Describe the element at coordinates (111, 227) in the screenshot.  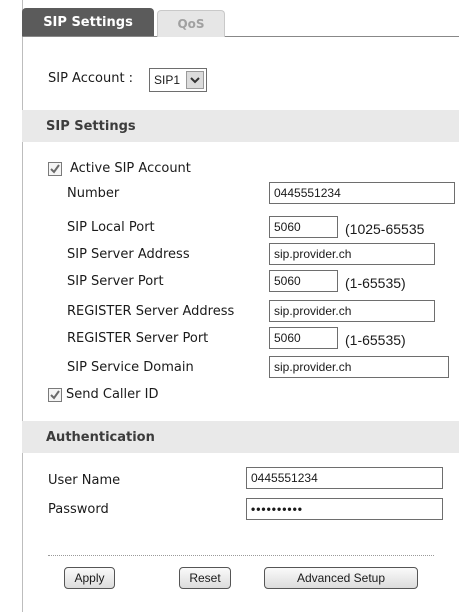
I see `sip-local-port-label: SIP Local Port` at that location.